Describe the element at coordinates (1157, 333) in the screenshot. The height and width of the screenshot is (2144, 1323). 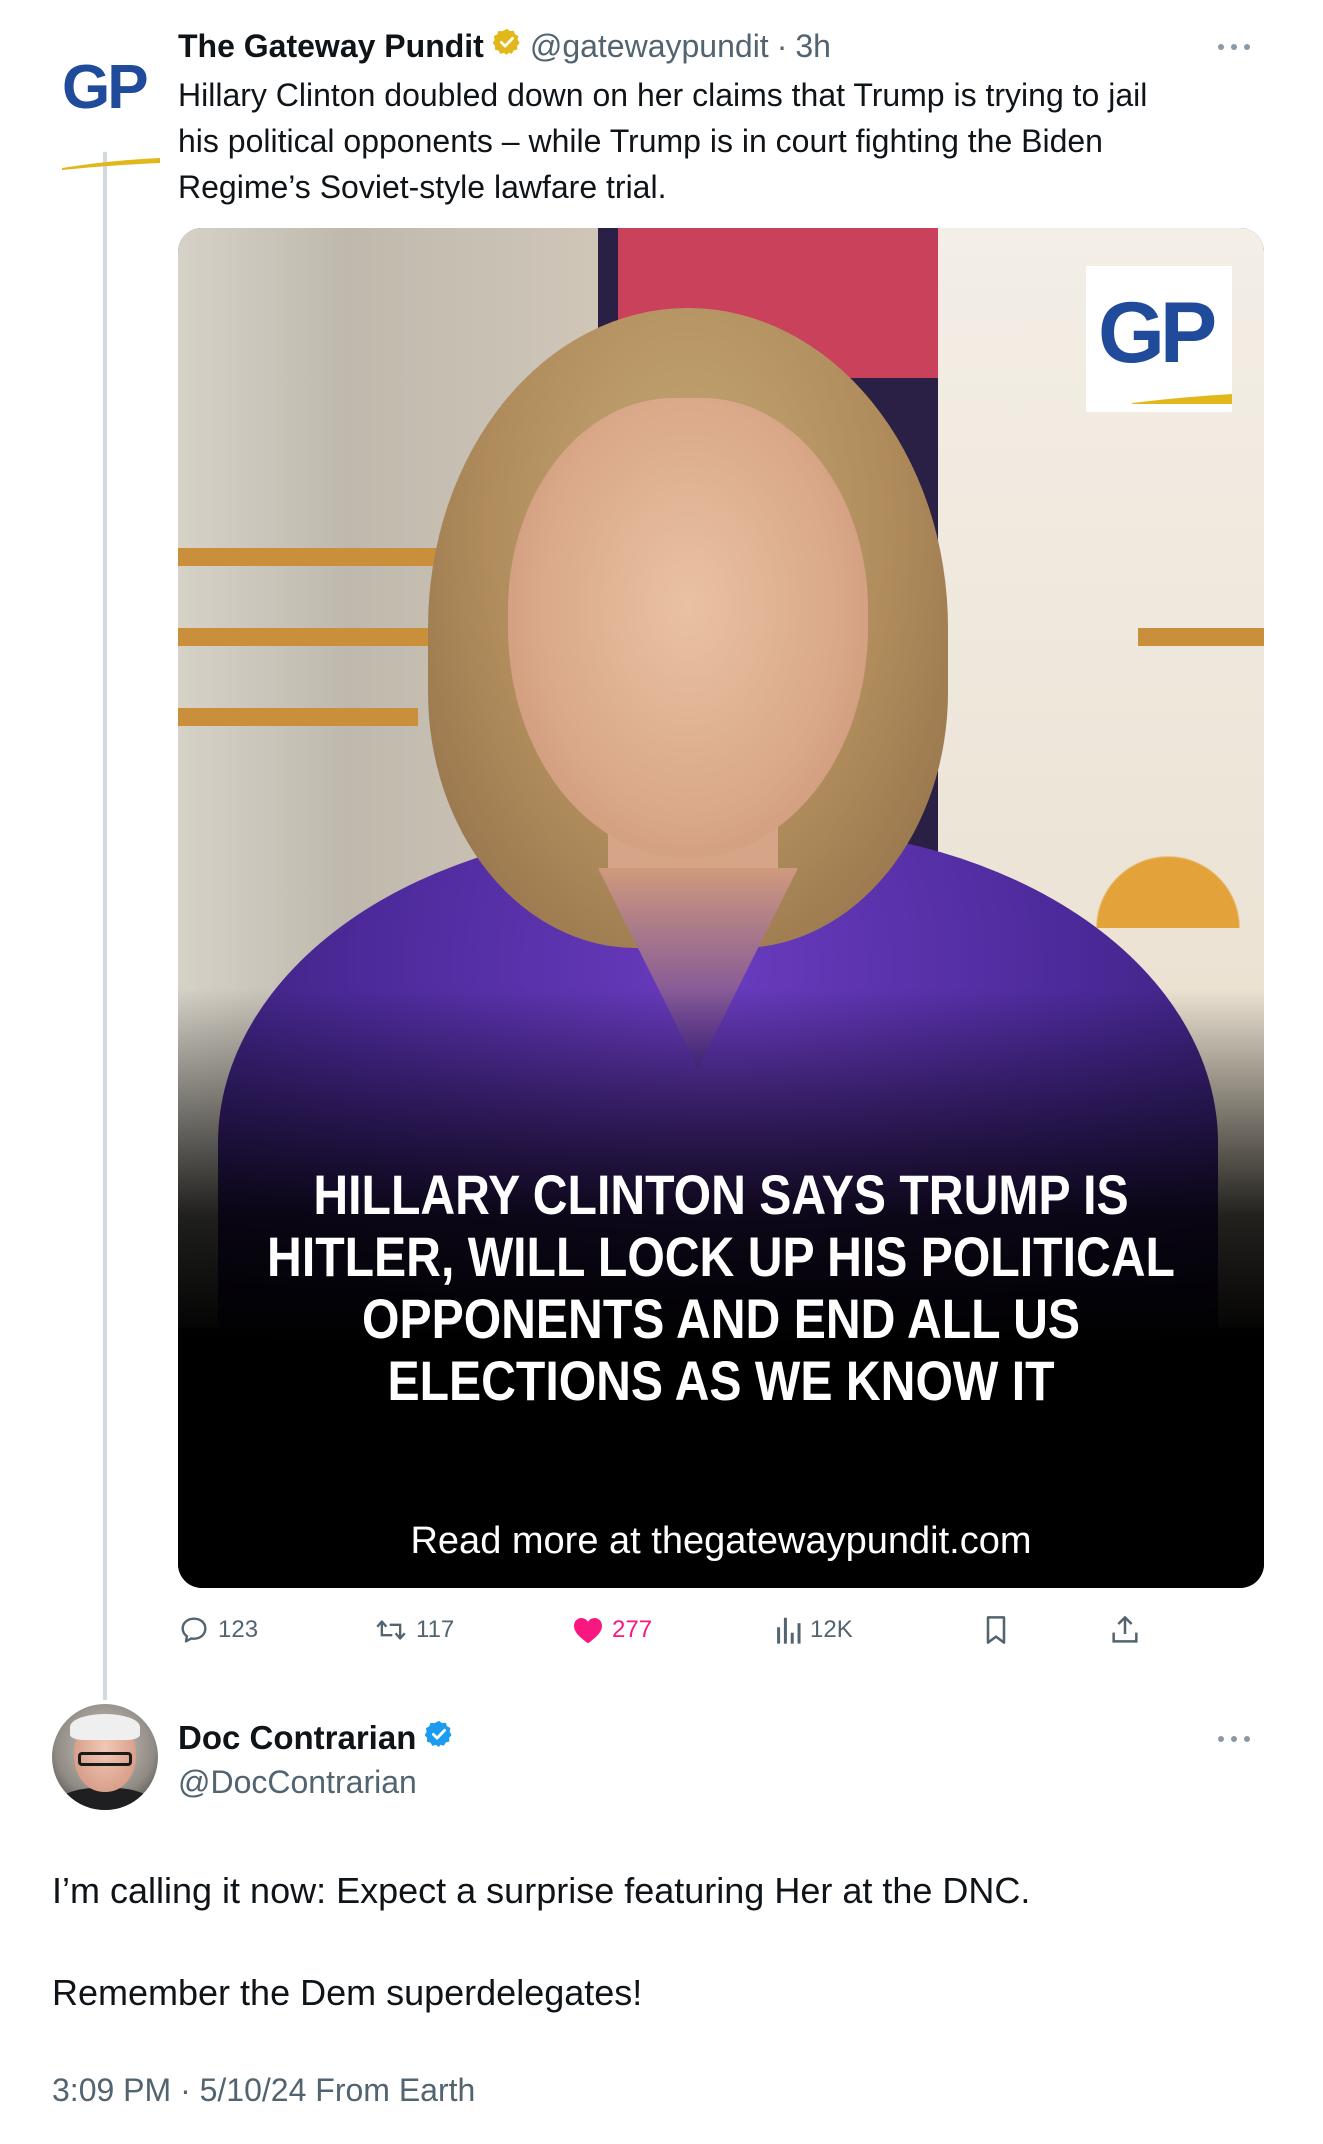
I see `media-logo-text: GP` at that location.